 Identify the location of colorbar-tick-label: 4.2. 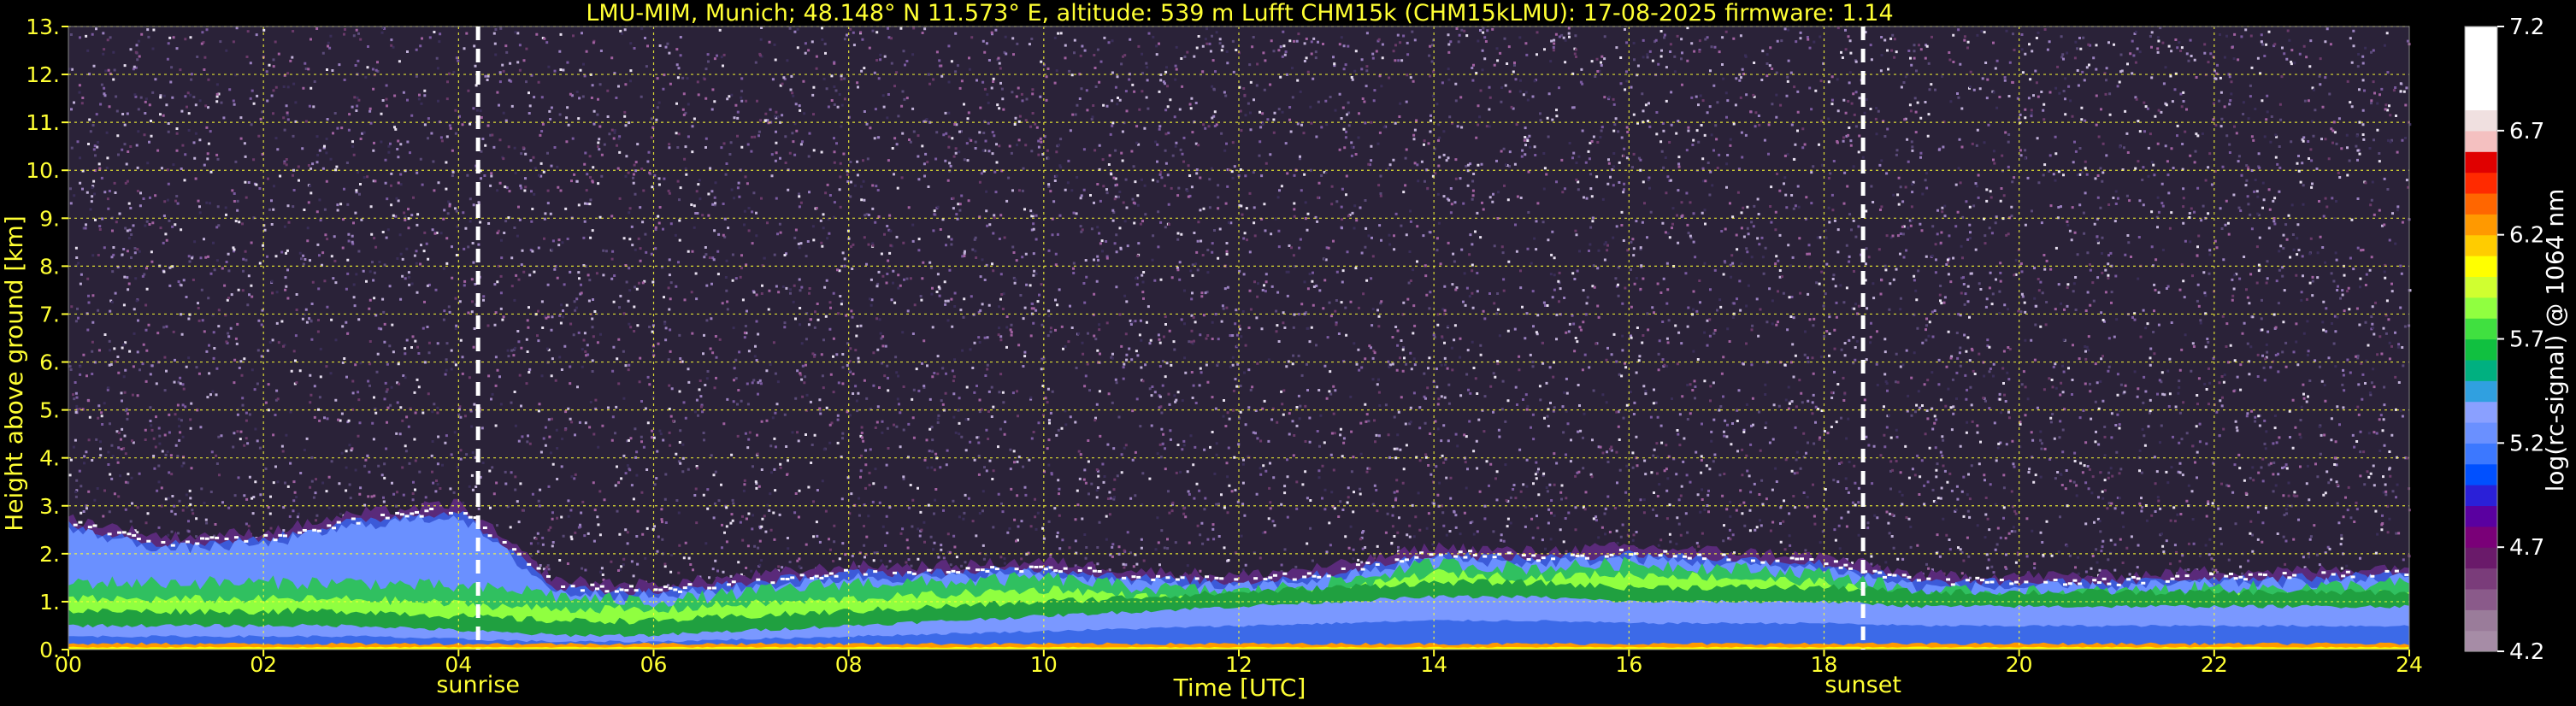
(2526, 652).